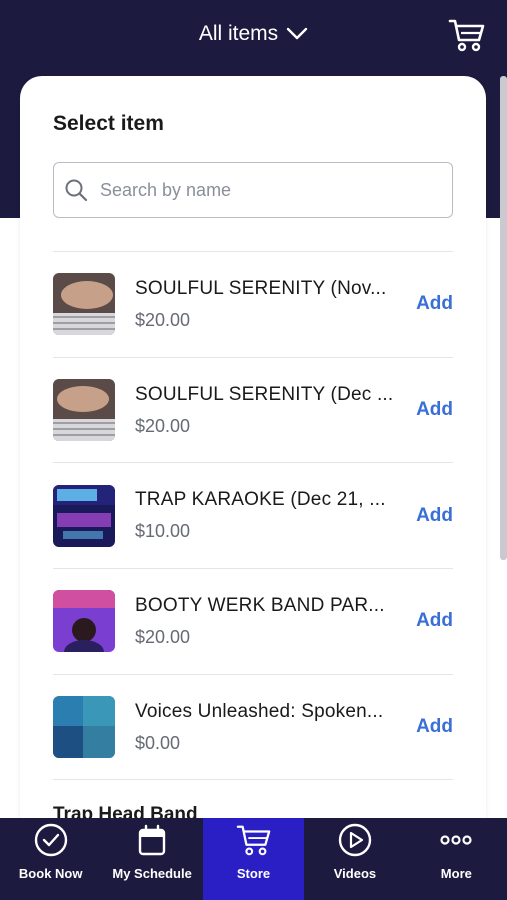  I want to click on top-header: All items, so click(253, 36).